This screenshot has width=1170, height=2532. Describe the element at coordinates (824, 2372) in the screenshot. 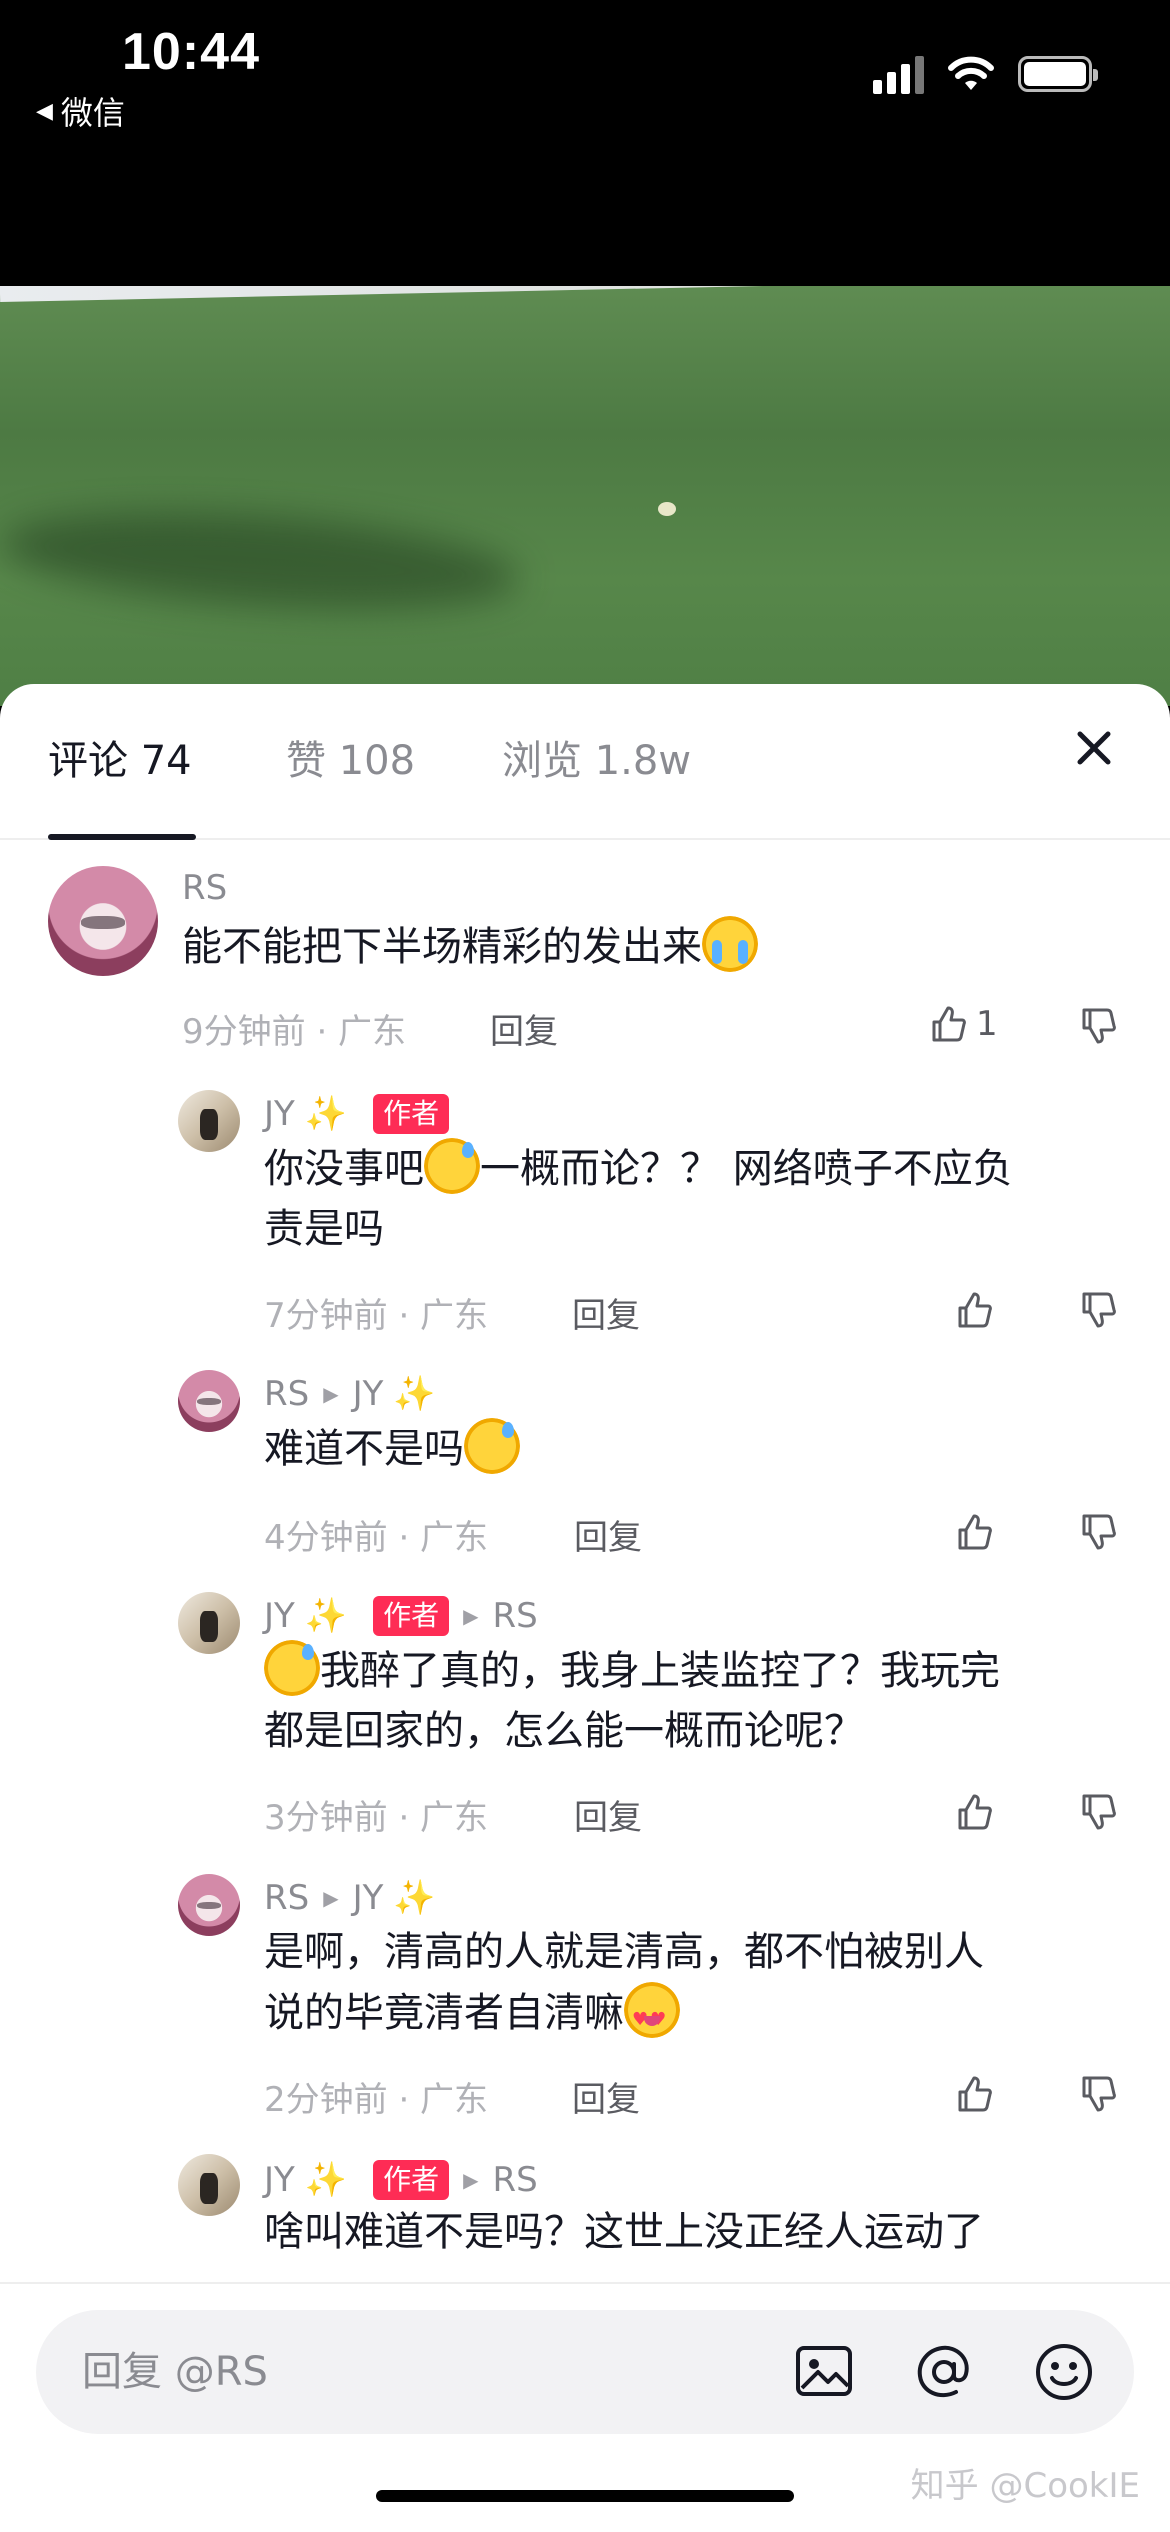

I see `image-icon` at that location.